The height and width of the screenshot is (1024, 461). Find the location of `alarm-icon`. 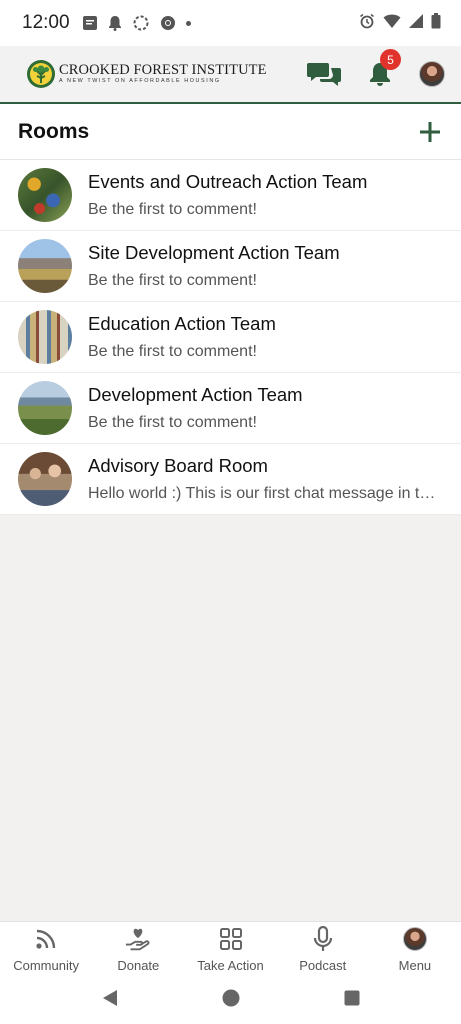

alarm-icon is located at coordinates (367, 23).